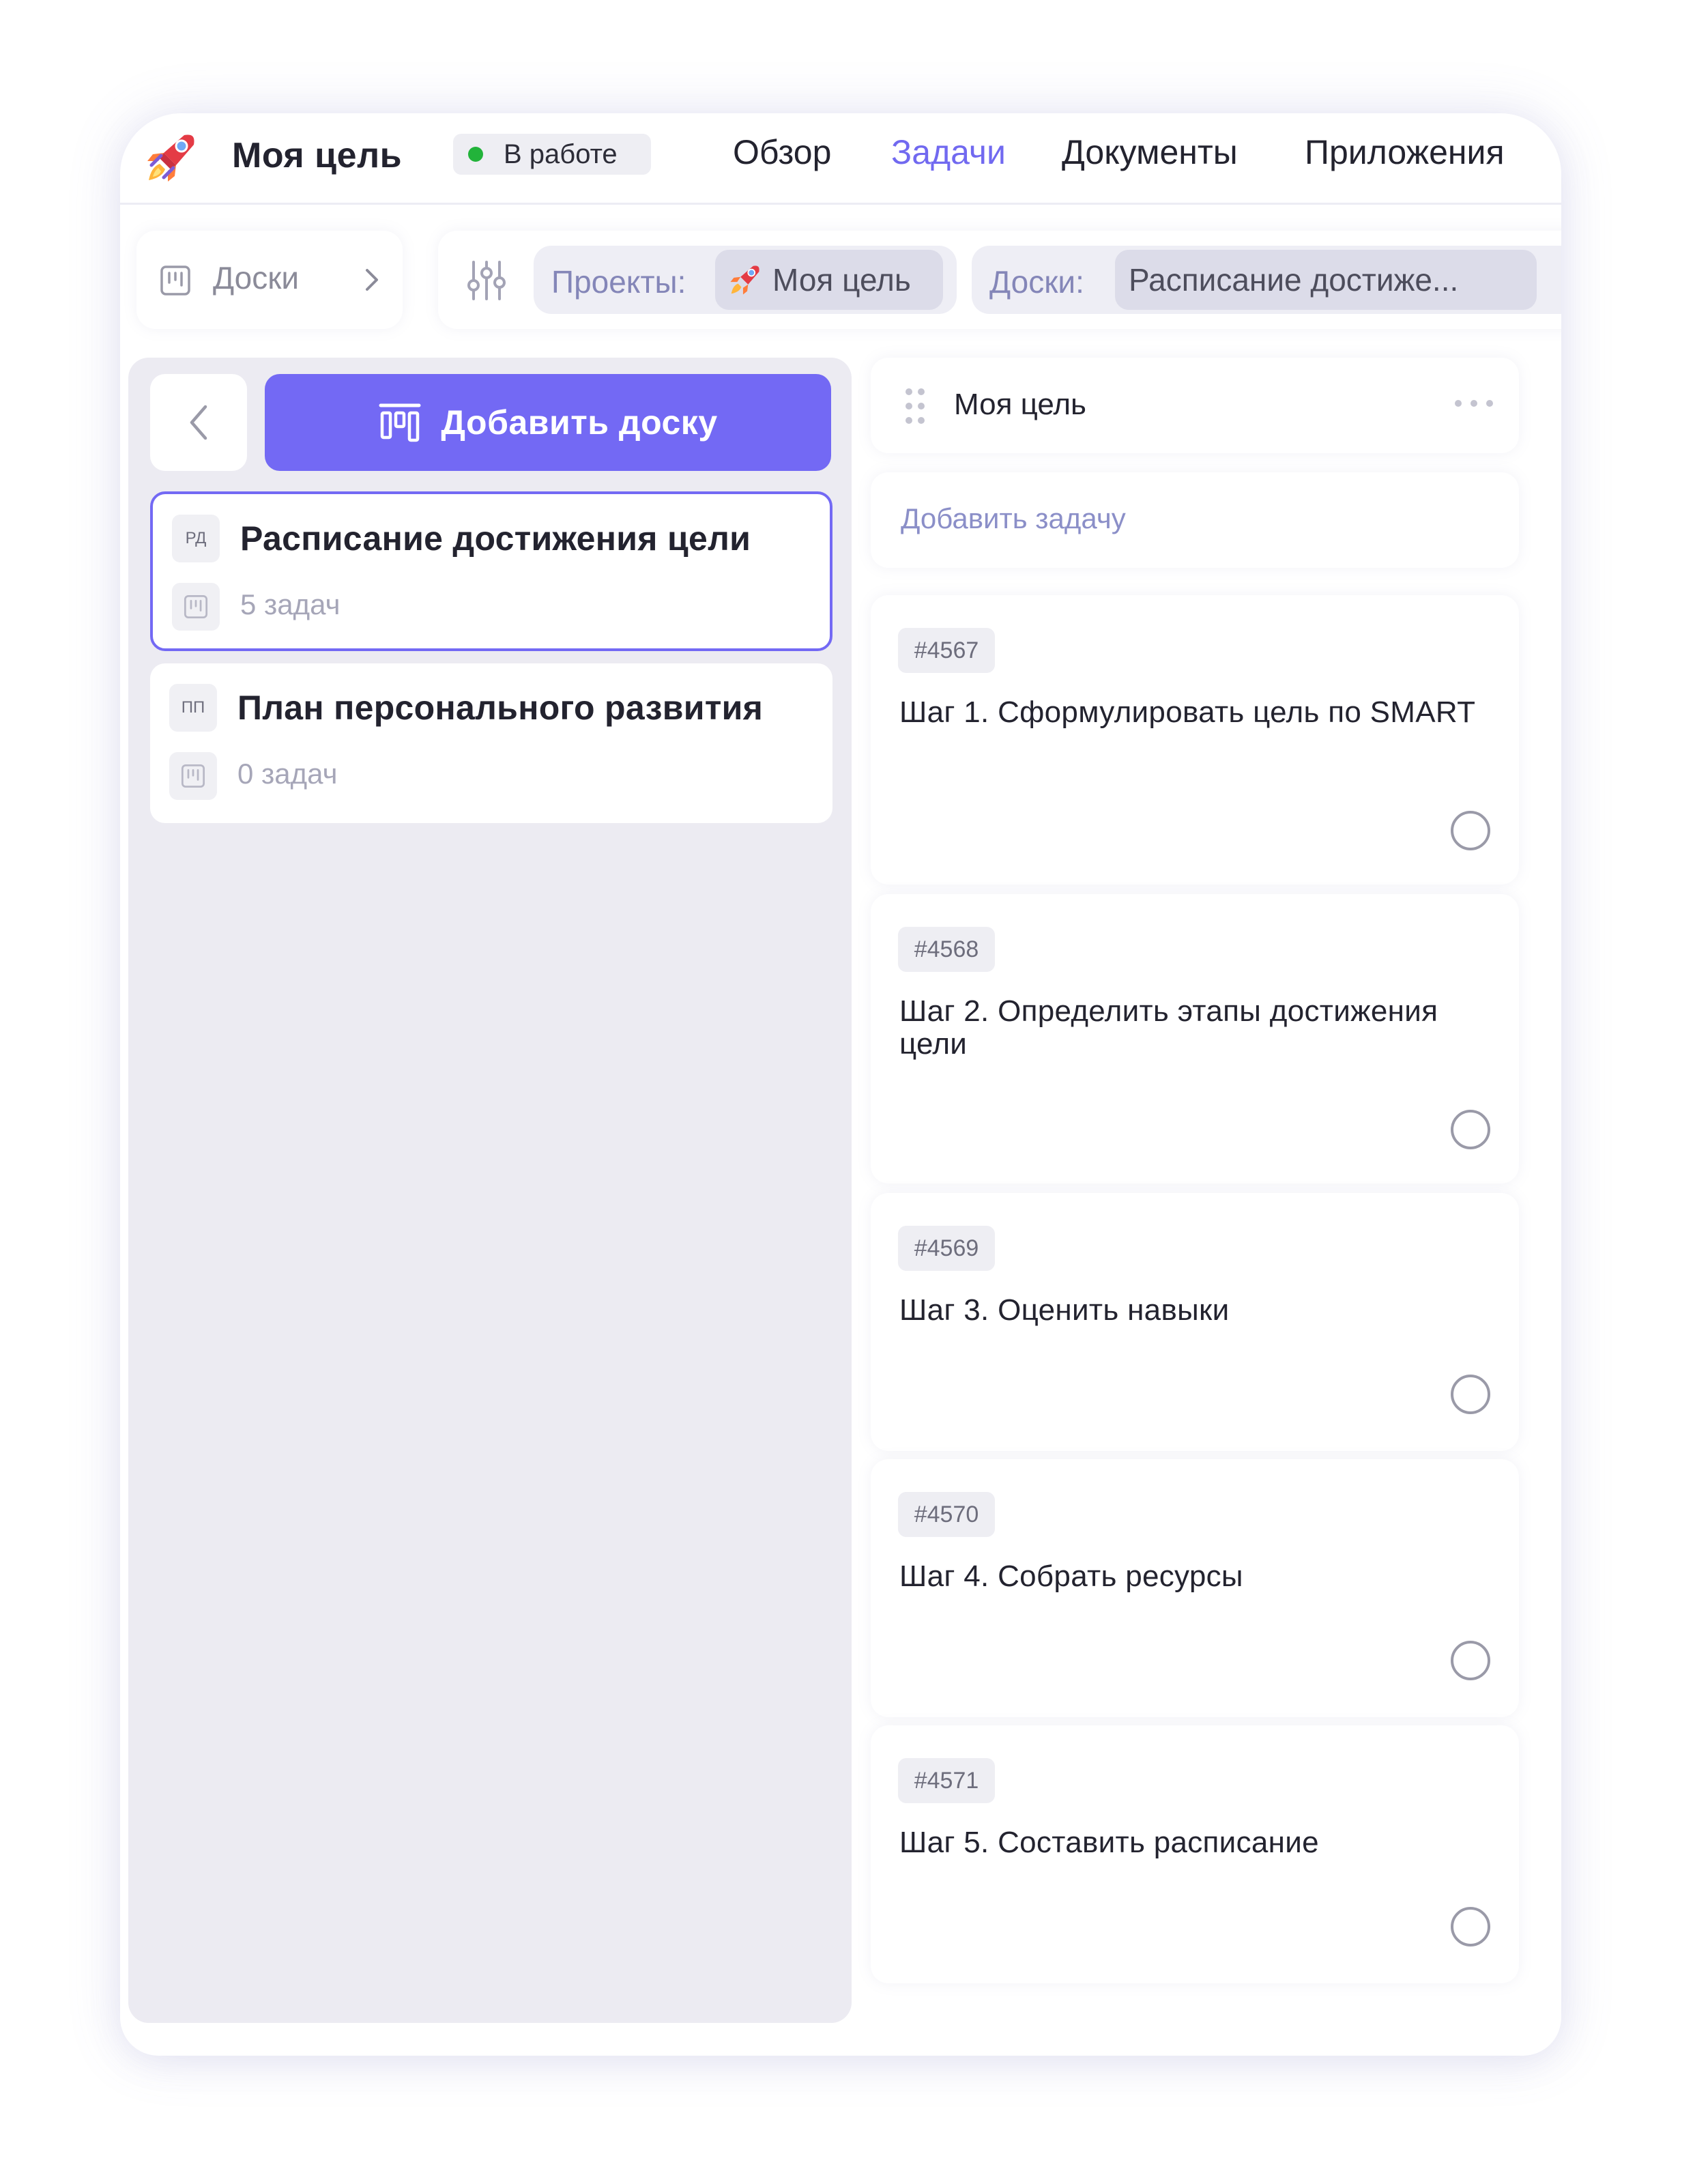 Image resolution: width=1695 pixels, height=2184 pixels. Describe the element at coordinates (290, 604) in the screenshot. I see `board-task-count: 5 задач` at that location.